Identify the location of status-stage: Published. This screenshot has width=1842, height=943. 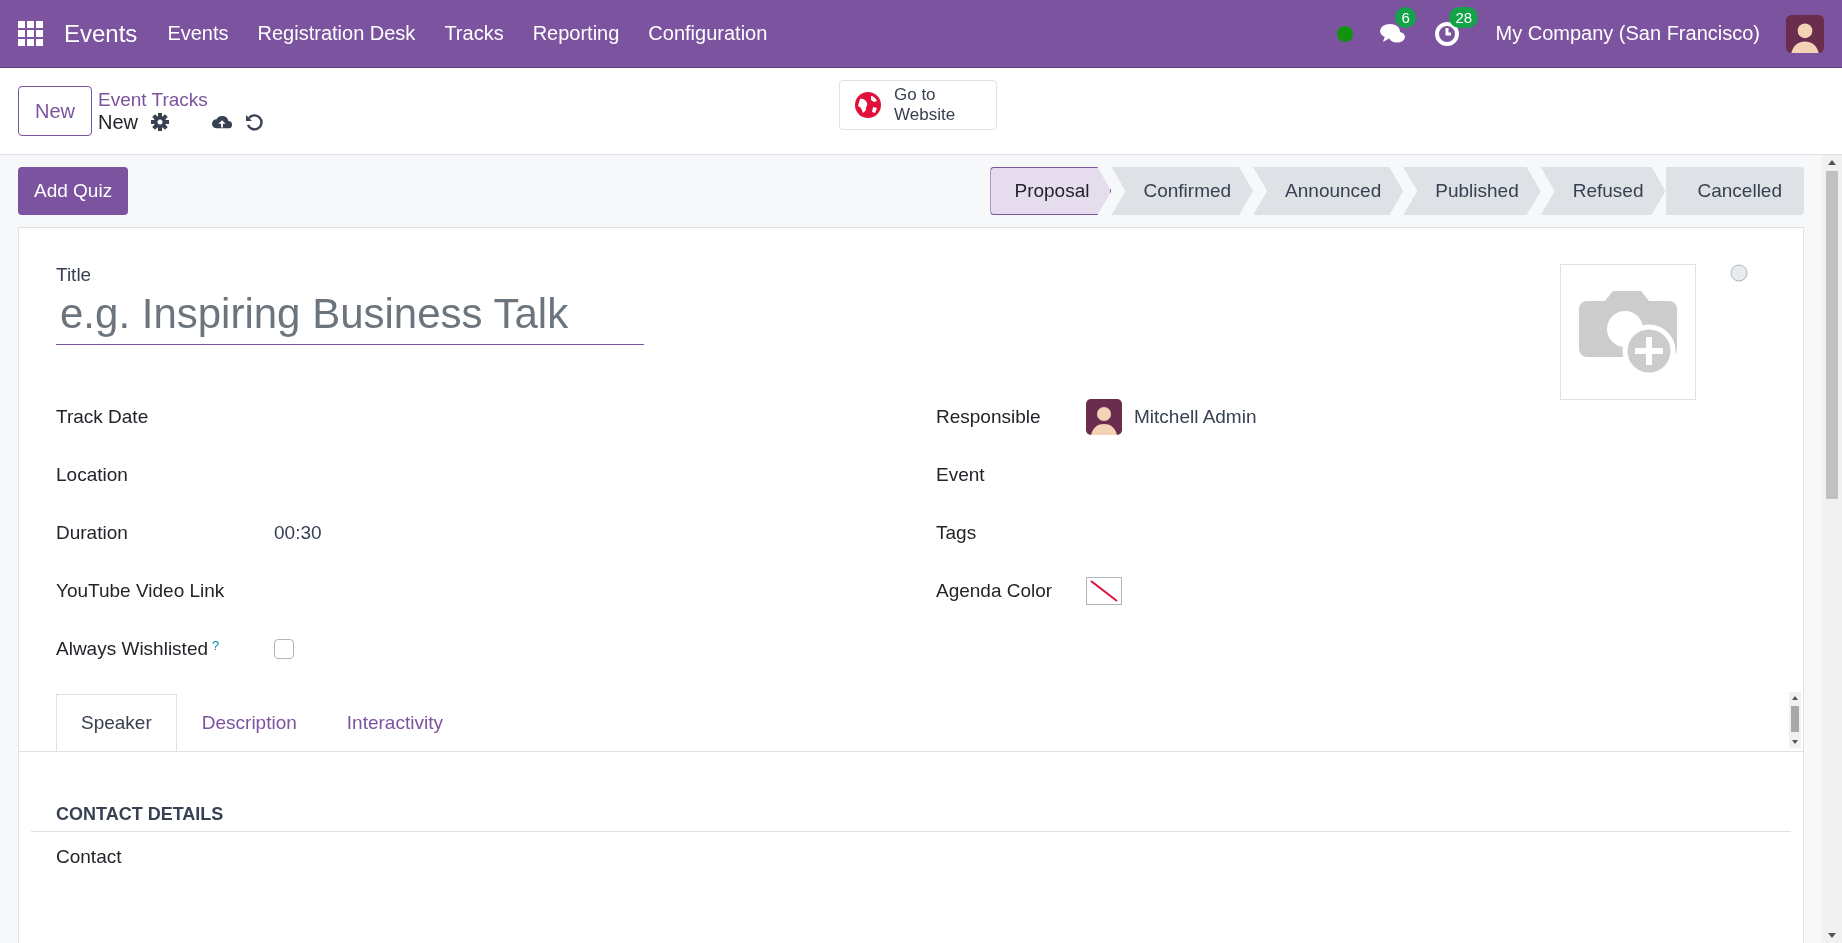
(1472, 191).